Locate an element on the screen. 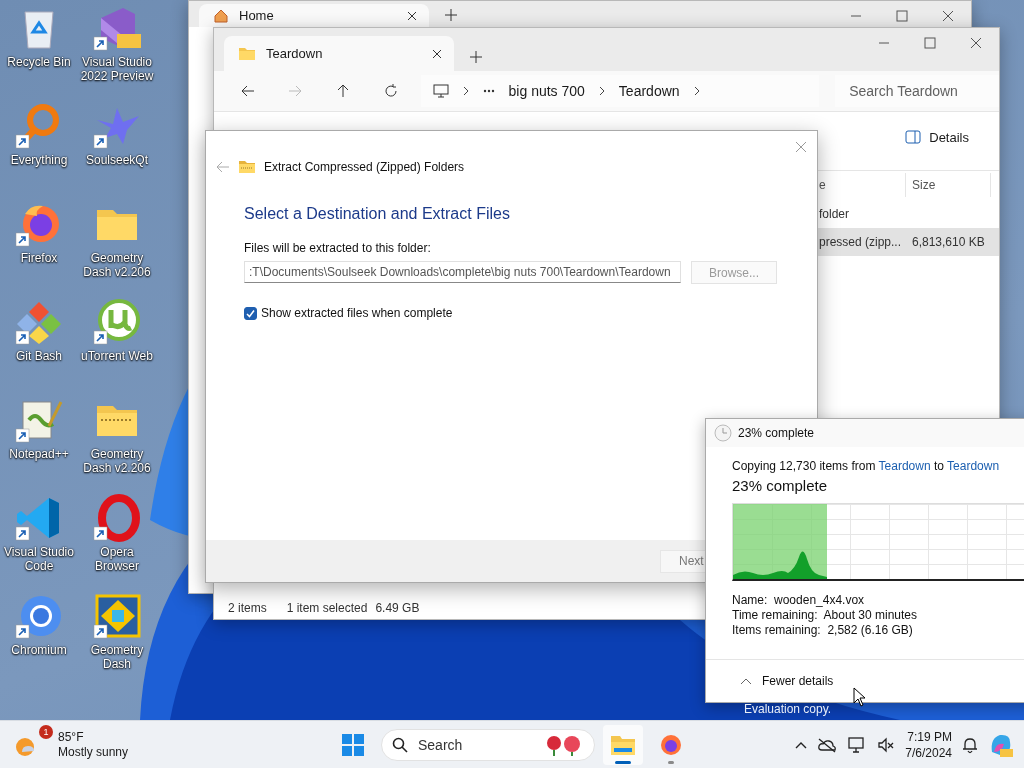 This screenshot has height=768, width=1024. cube-face-icon is located at coordinates (117, 616).